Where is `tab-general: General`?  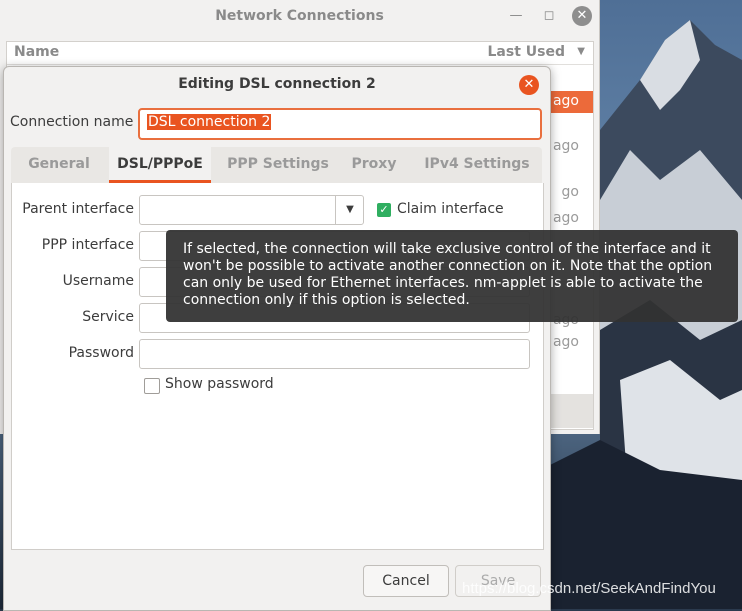 tab-general: General is located at coordinates (59, 165).